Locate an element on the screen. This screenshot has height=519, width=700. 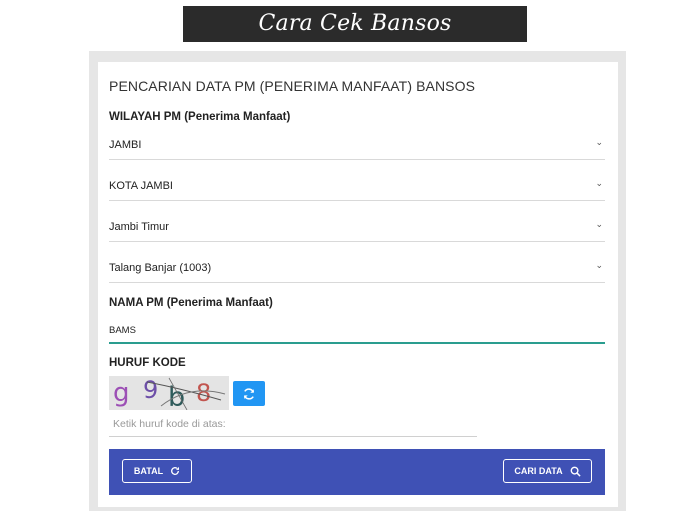
refresh-icon is located at coordinates (249, 393).